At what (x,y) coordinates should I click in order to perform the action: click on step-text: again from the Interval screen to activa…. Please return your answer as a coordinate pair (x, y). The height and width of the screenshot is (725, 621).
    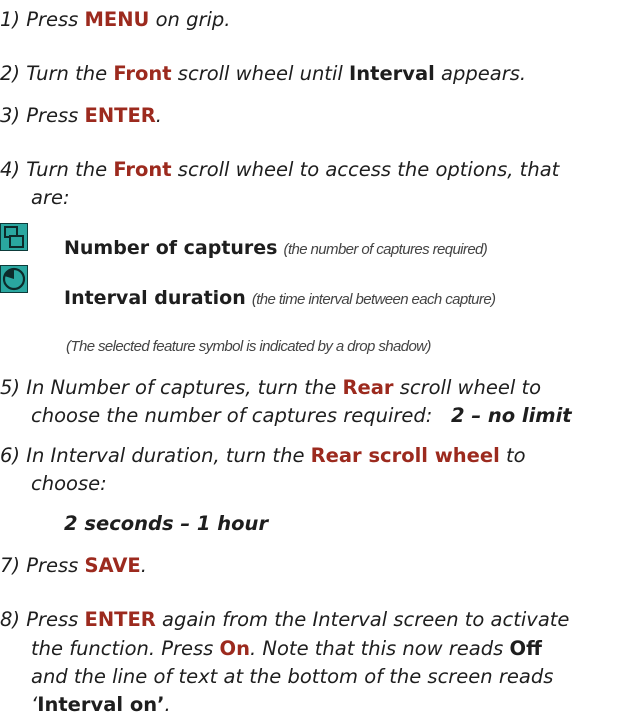
    Looking at the image, I should click on (362, 619).